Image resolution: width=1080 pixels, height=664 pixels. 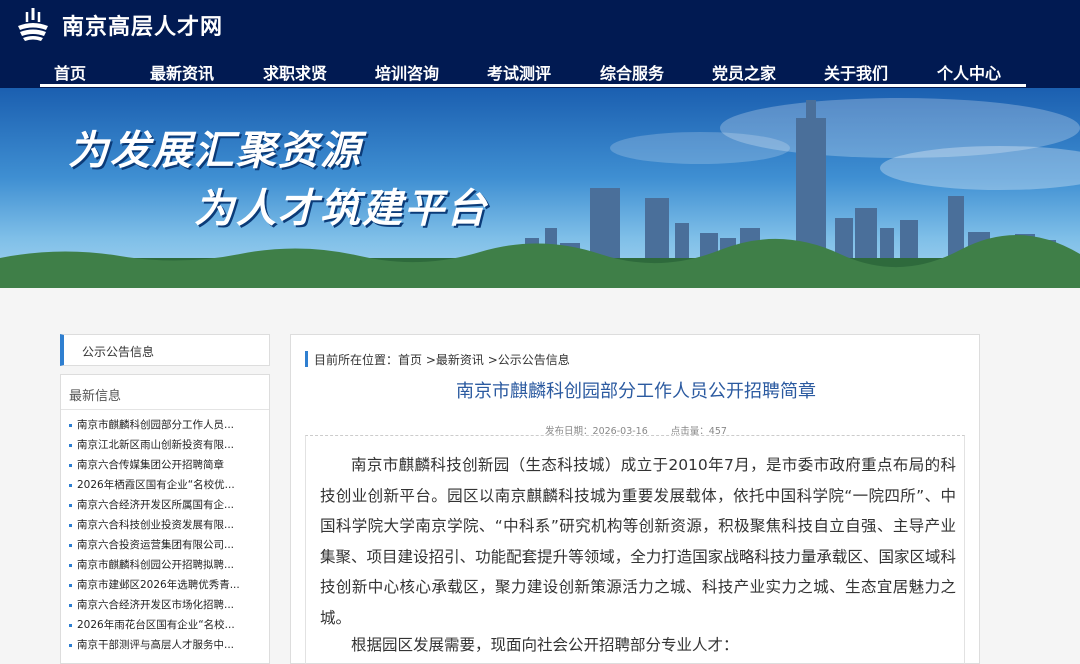 I want to click on site-title: 南京高层人才网, so click(x=142, y=25).